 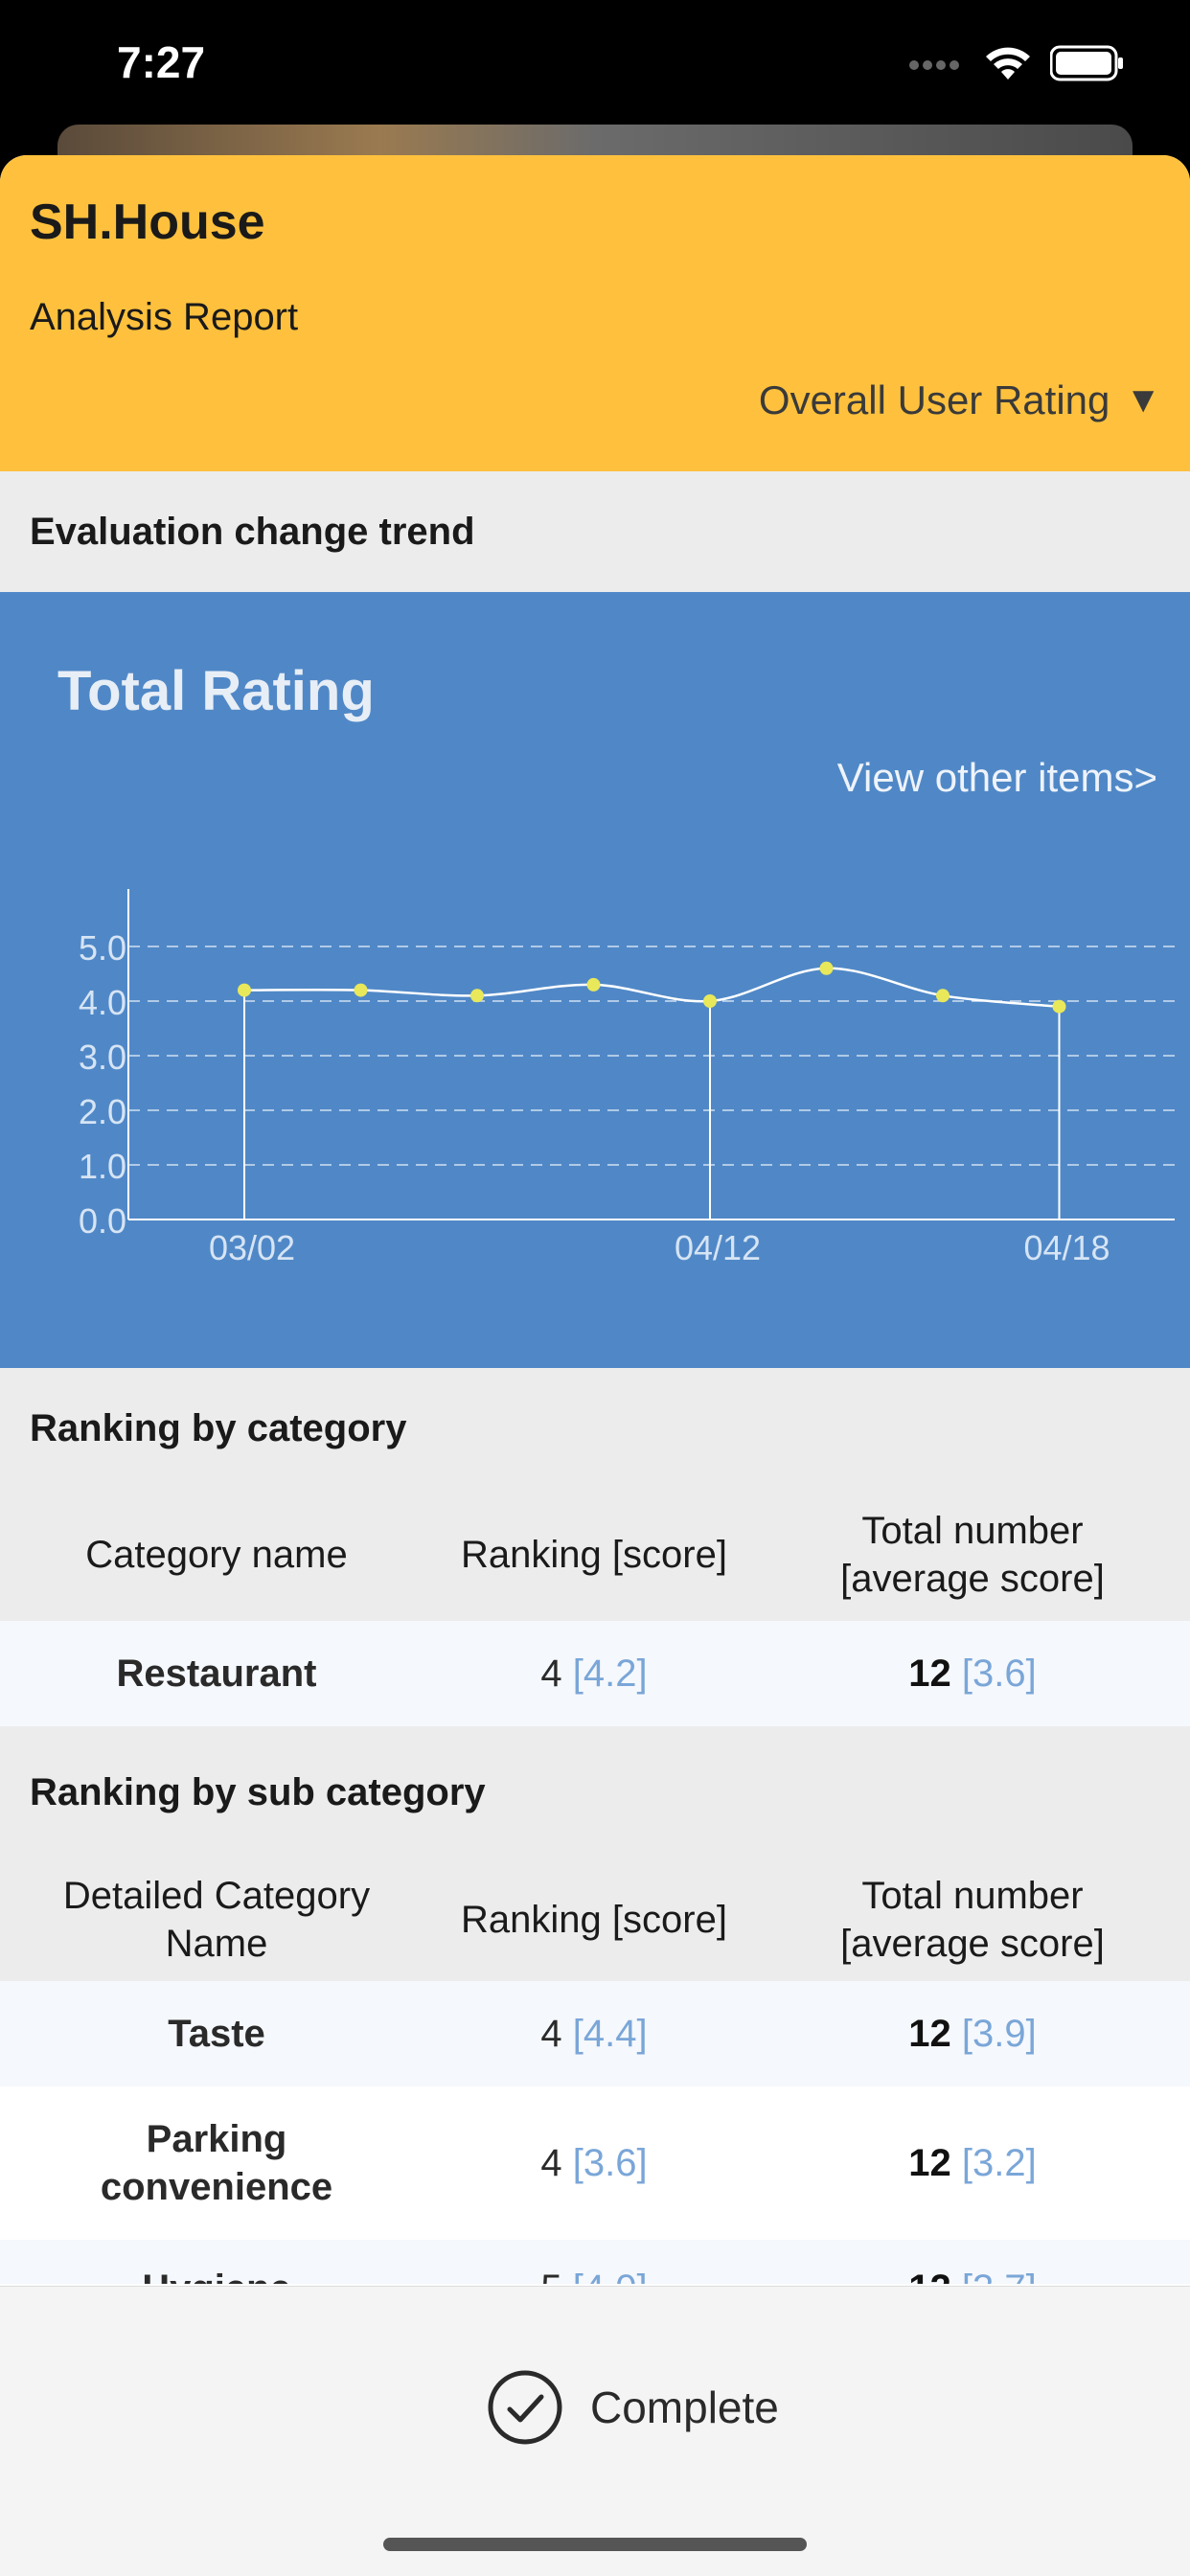 What do you see at coordinates (718, 1247) in the screenshot?
I see `x-tick-label: 04/12` at bounding box center [718, 1247].